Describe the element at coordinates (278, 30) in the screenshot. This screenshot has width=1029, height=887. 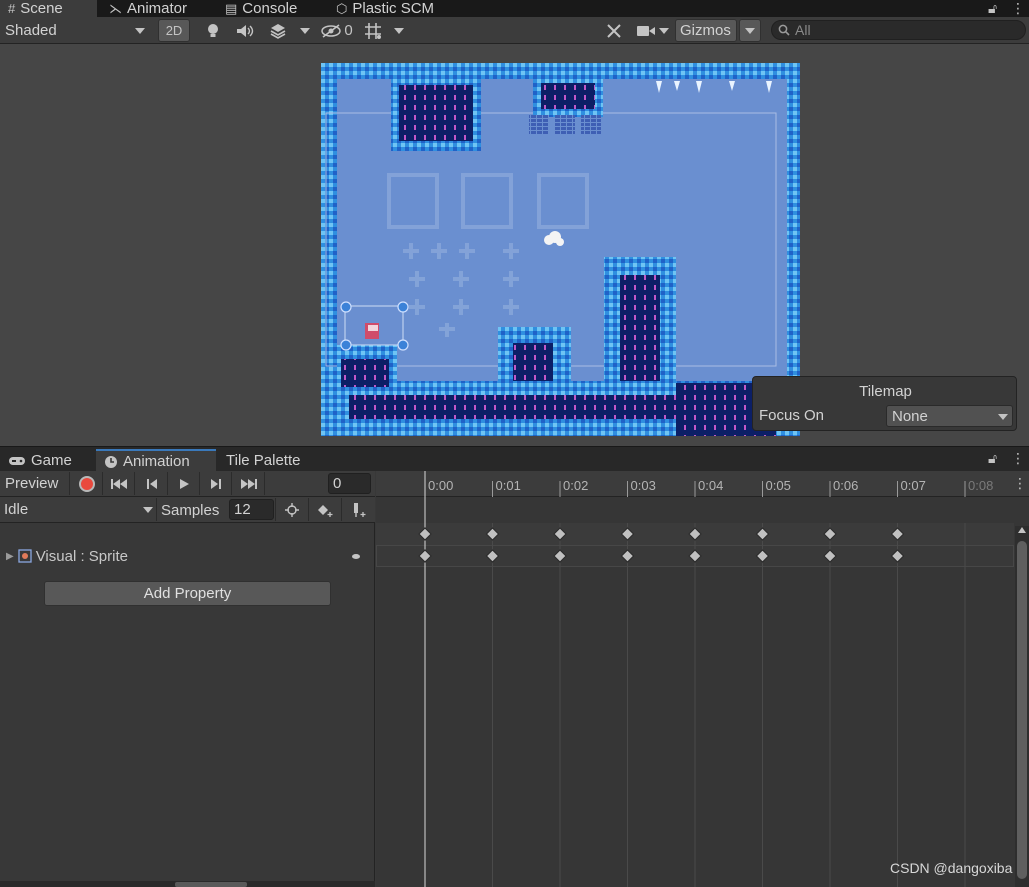
I see `effects-toggle-button` at that location.